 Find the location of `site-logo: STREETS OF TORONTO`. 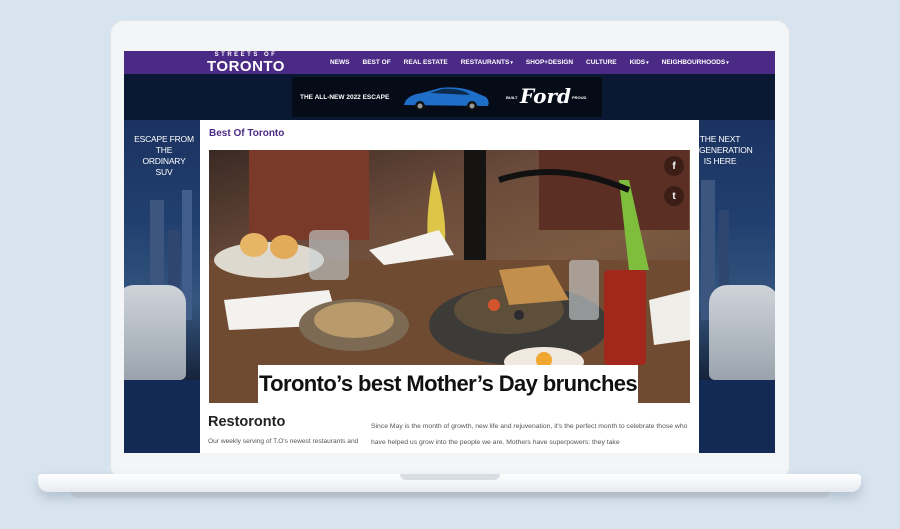

site-logo: STREETS OF TORONTO is located at coordinates (246, 63).